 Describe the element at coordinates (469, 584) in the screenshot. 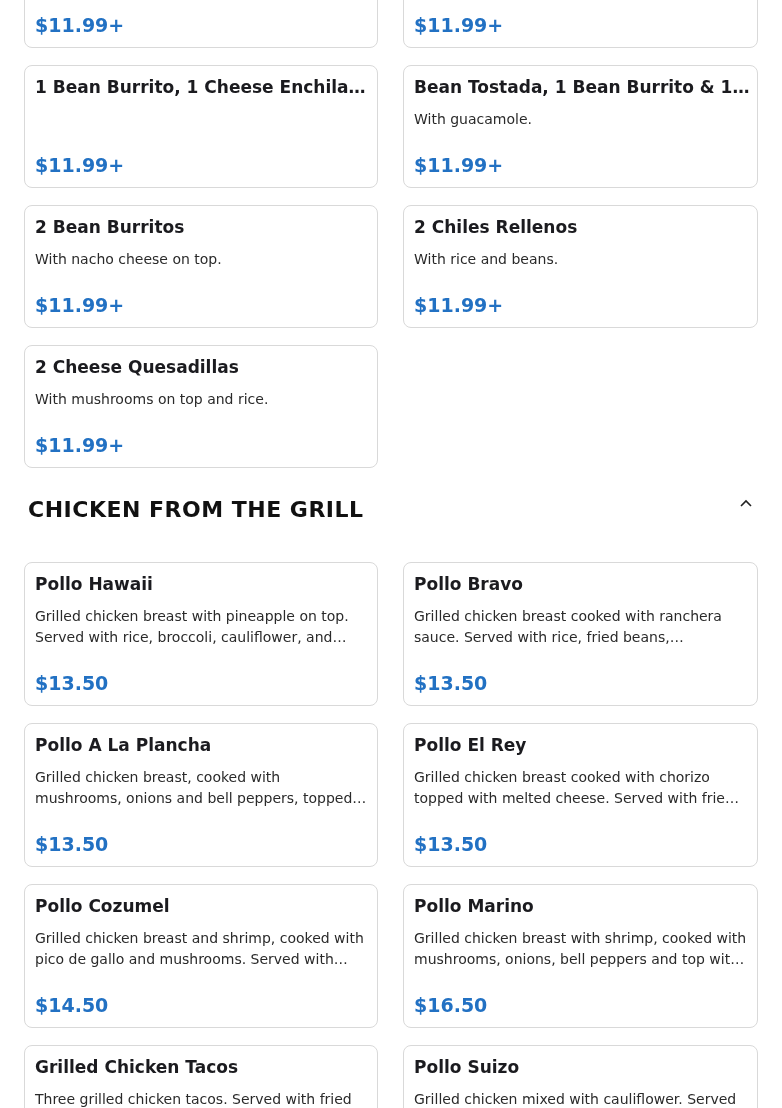

I see `item-name: Pollo Bravo` at that location.